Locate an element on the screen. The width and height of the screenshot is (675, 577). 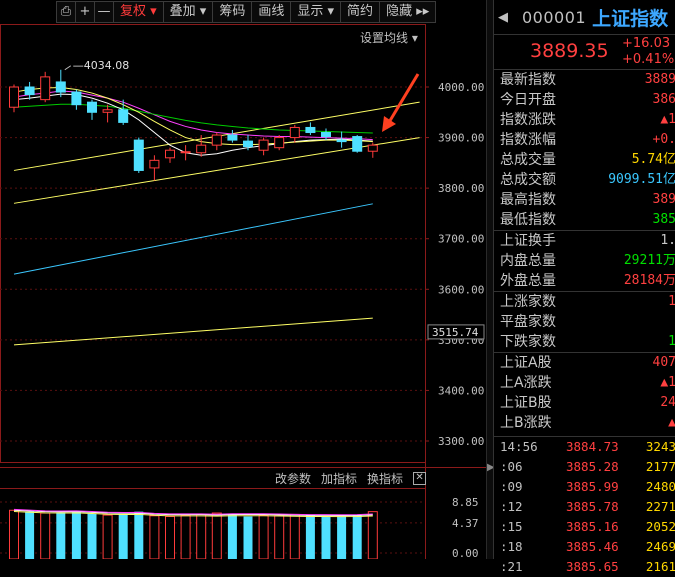
hide-button: 隐藏 ▸▸ is located at coordinates (408, 12).